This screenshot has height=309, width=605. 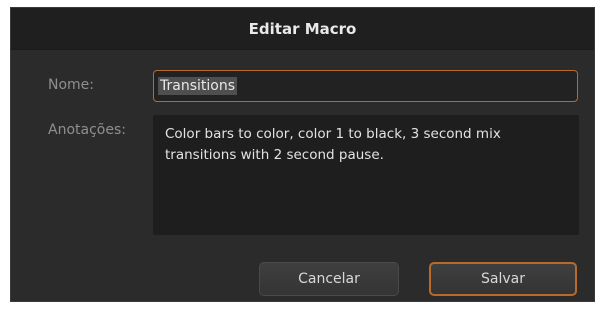 I want to click on notes-label: Anotações:, so click(x=87, y=130).